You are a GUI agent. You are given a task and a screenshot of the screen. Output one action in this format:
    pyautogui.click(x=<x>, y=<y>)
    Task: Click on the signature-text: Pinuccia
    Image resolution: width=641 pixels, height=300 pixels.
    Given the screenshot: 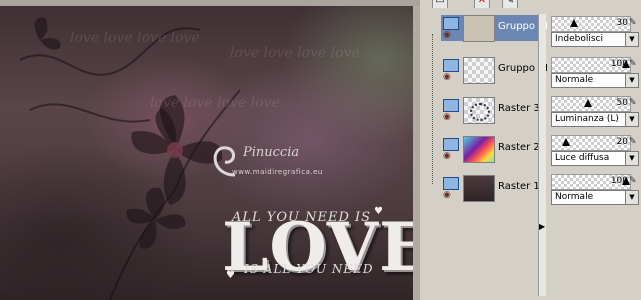 What is the action you would take?
    pyautogui.click(x=271, y=152)
    